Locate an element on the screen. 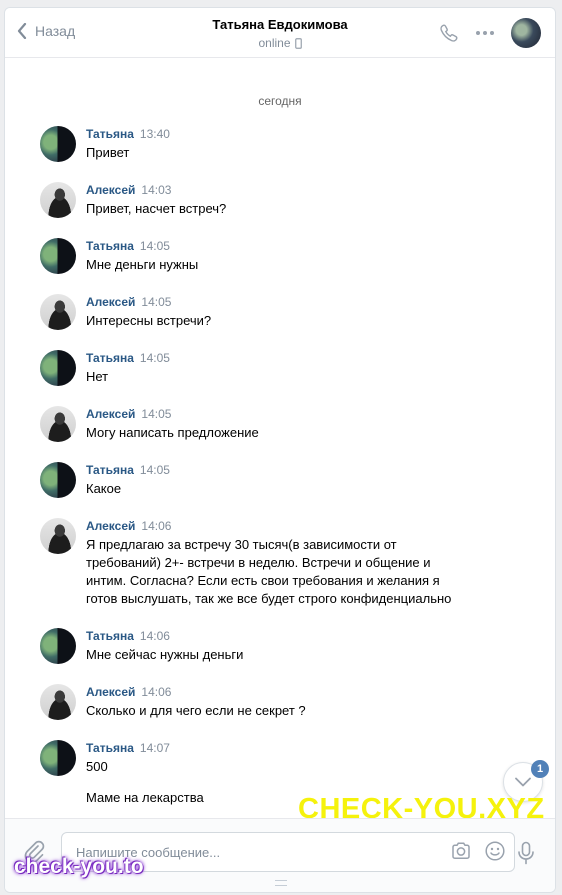 This screenshot has height=895, width=562. message-item: Татьяна 14:05 Нет is located at coordinates (275, 368).